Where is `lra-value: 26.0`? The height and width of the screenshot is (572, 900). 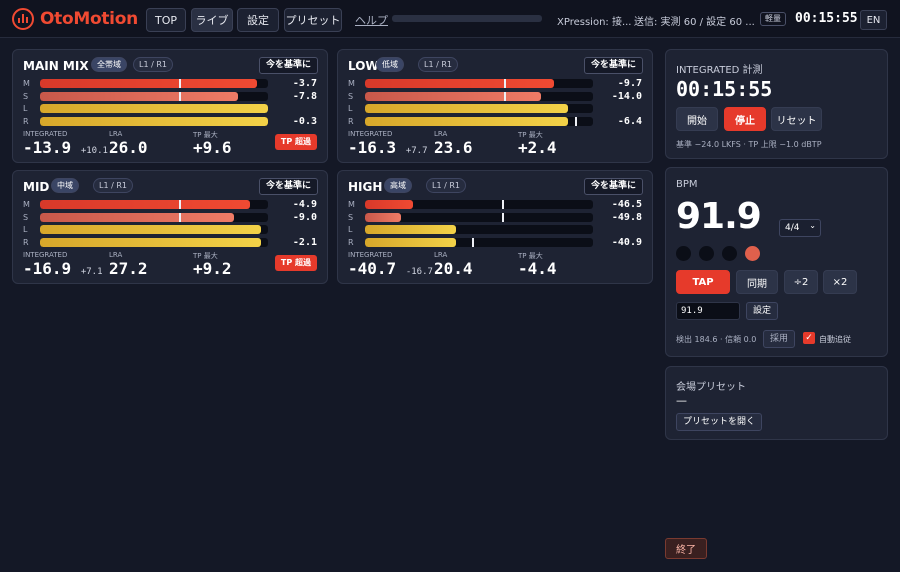
lra-value: 26.0 is located at coordinates (128, 147).